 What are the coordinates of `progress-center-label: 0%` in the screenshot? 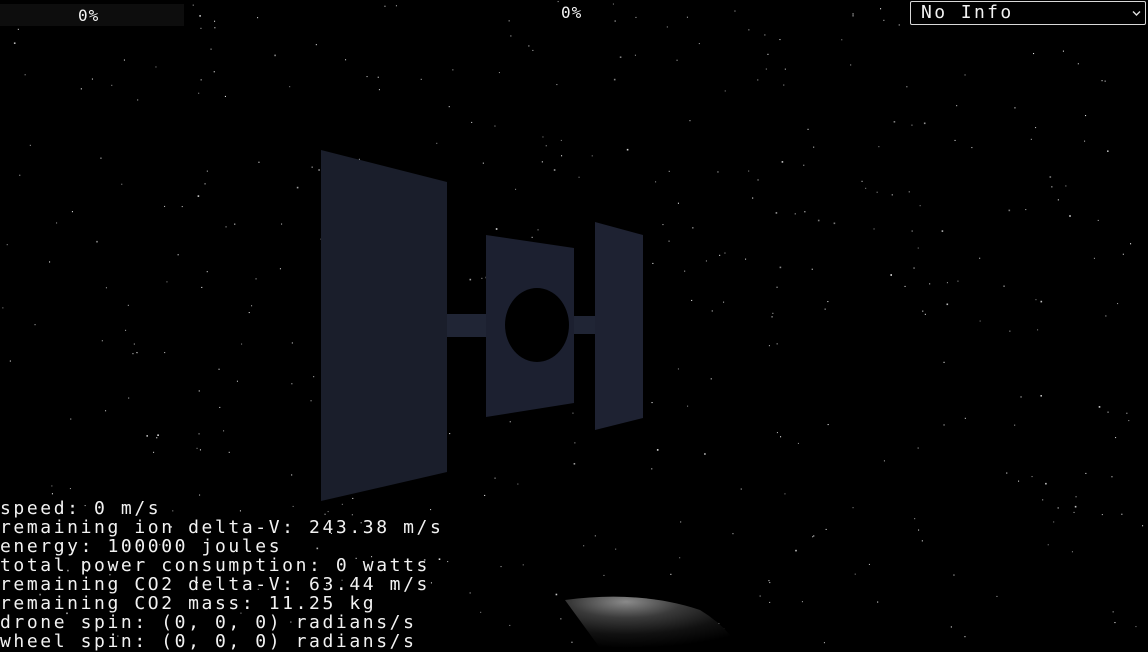 It's located at (572, 12).